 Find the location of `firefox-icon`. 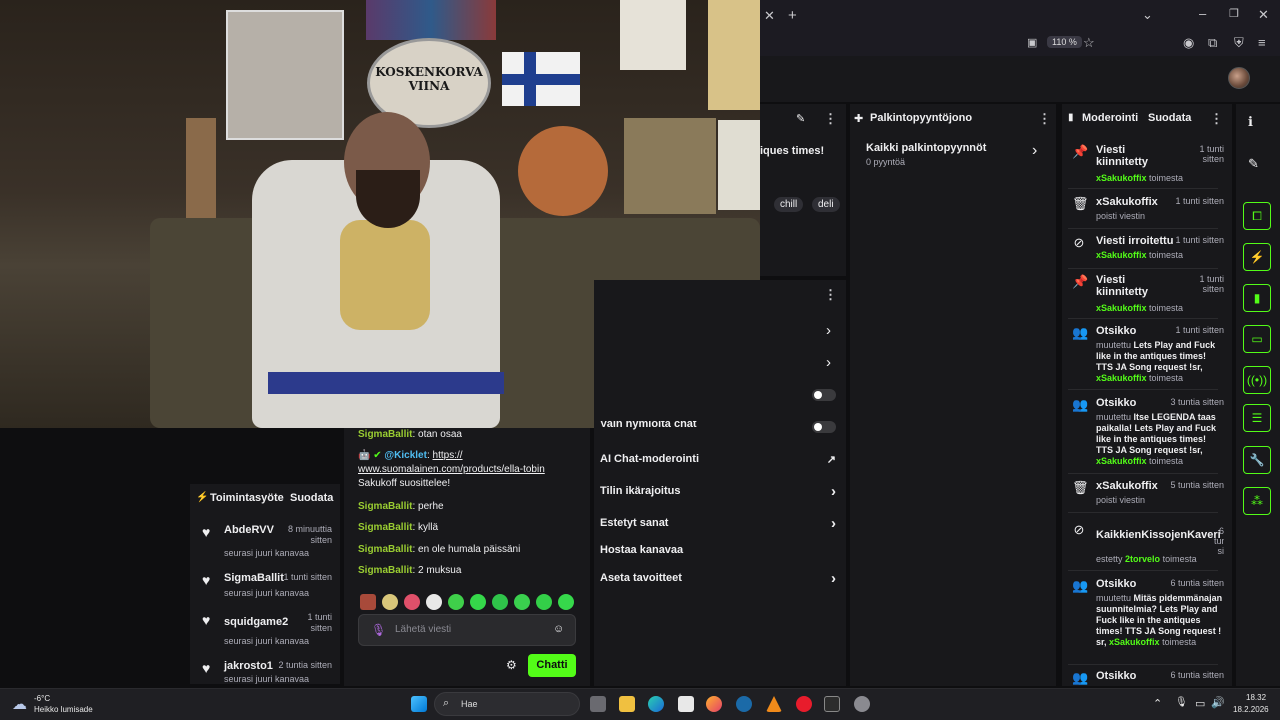

firefox-icon is located at coordinates (714, 704).